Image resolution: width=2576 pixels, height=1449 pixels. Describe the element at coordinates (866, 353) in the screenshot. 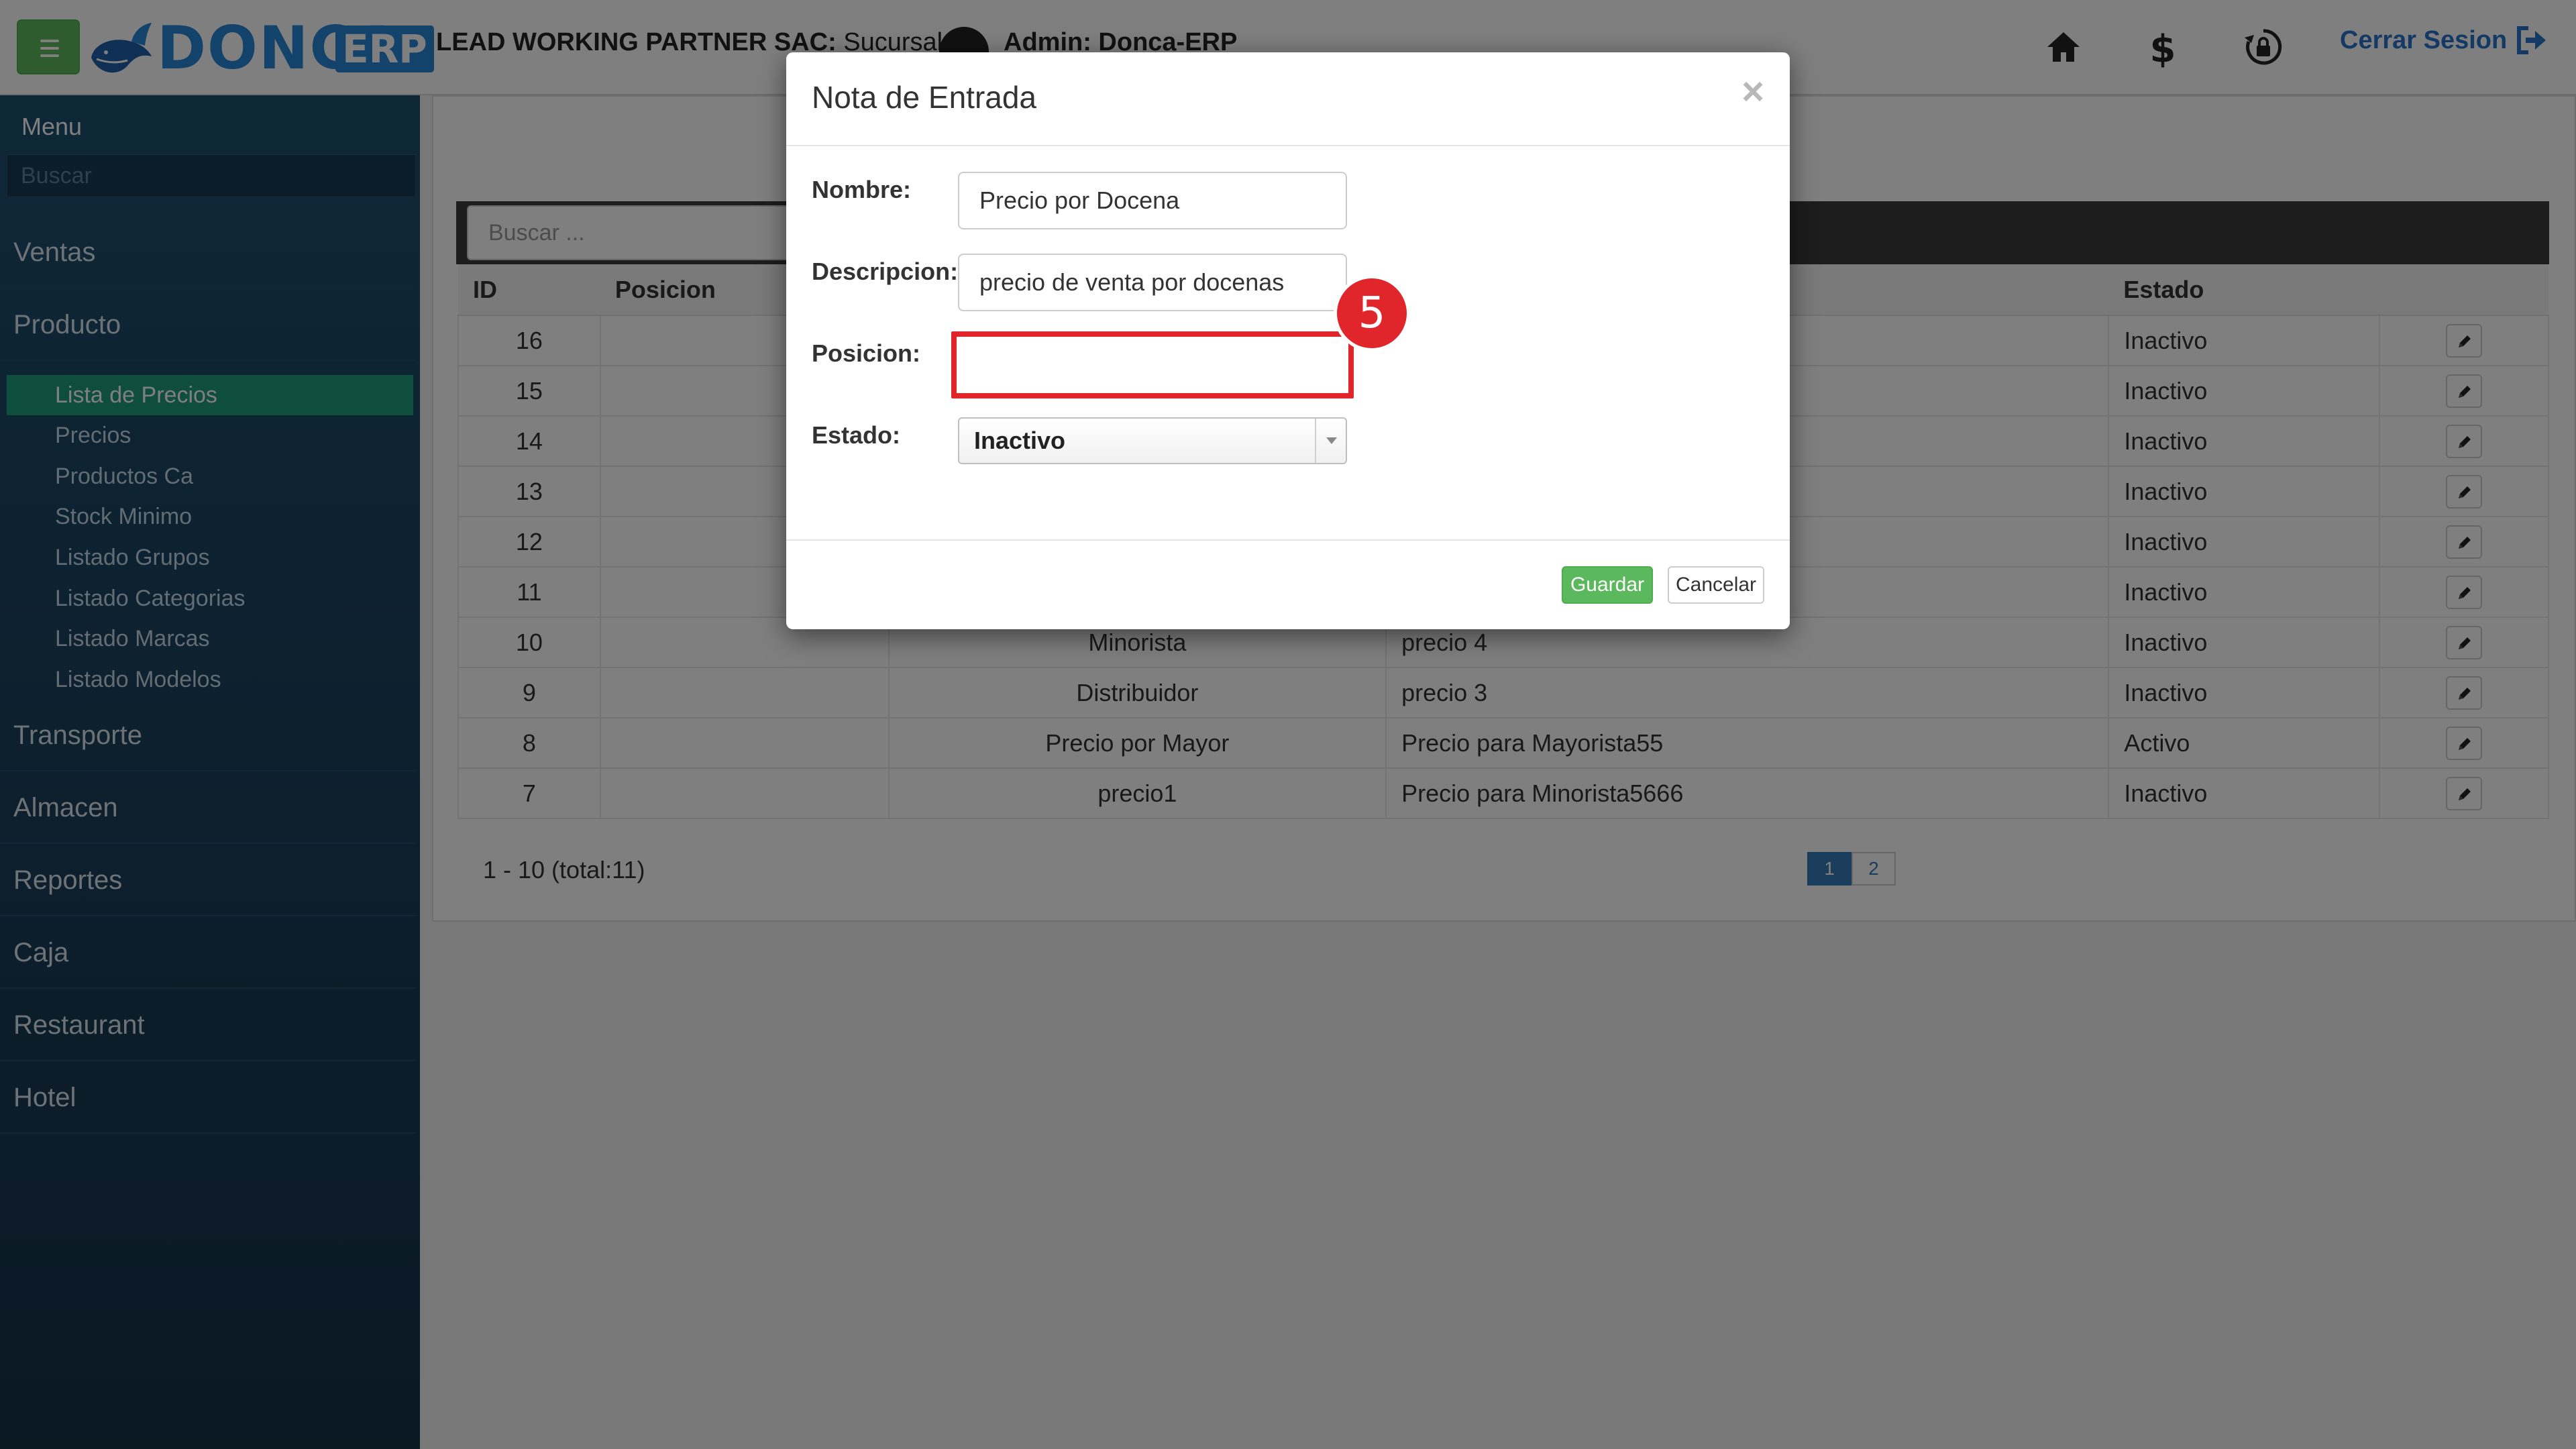

I see `posicion-label: Posicion:` at that location.